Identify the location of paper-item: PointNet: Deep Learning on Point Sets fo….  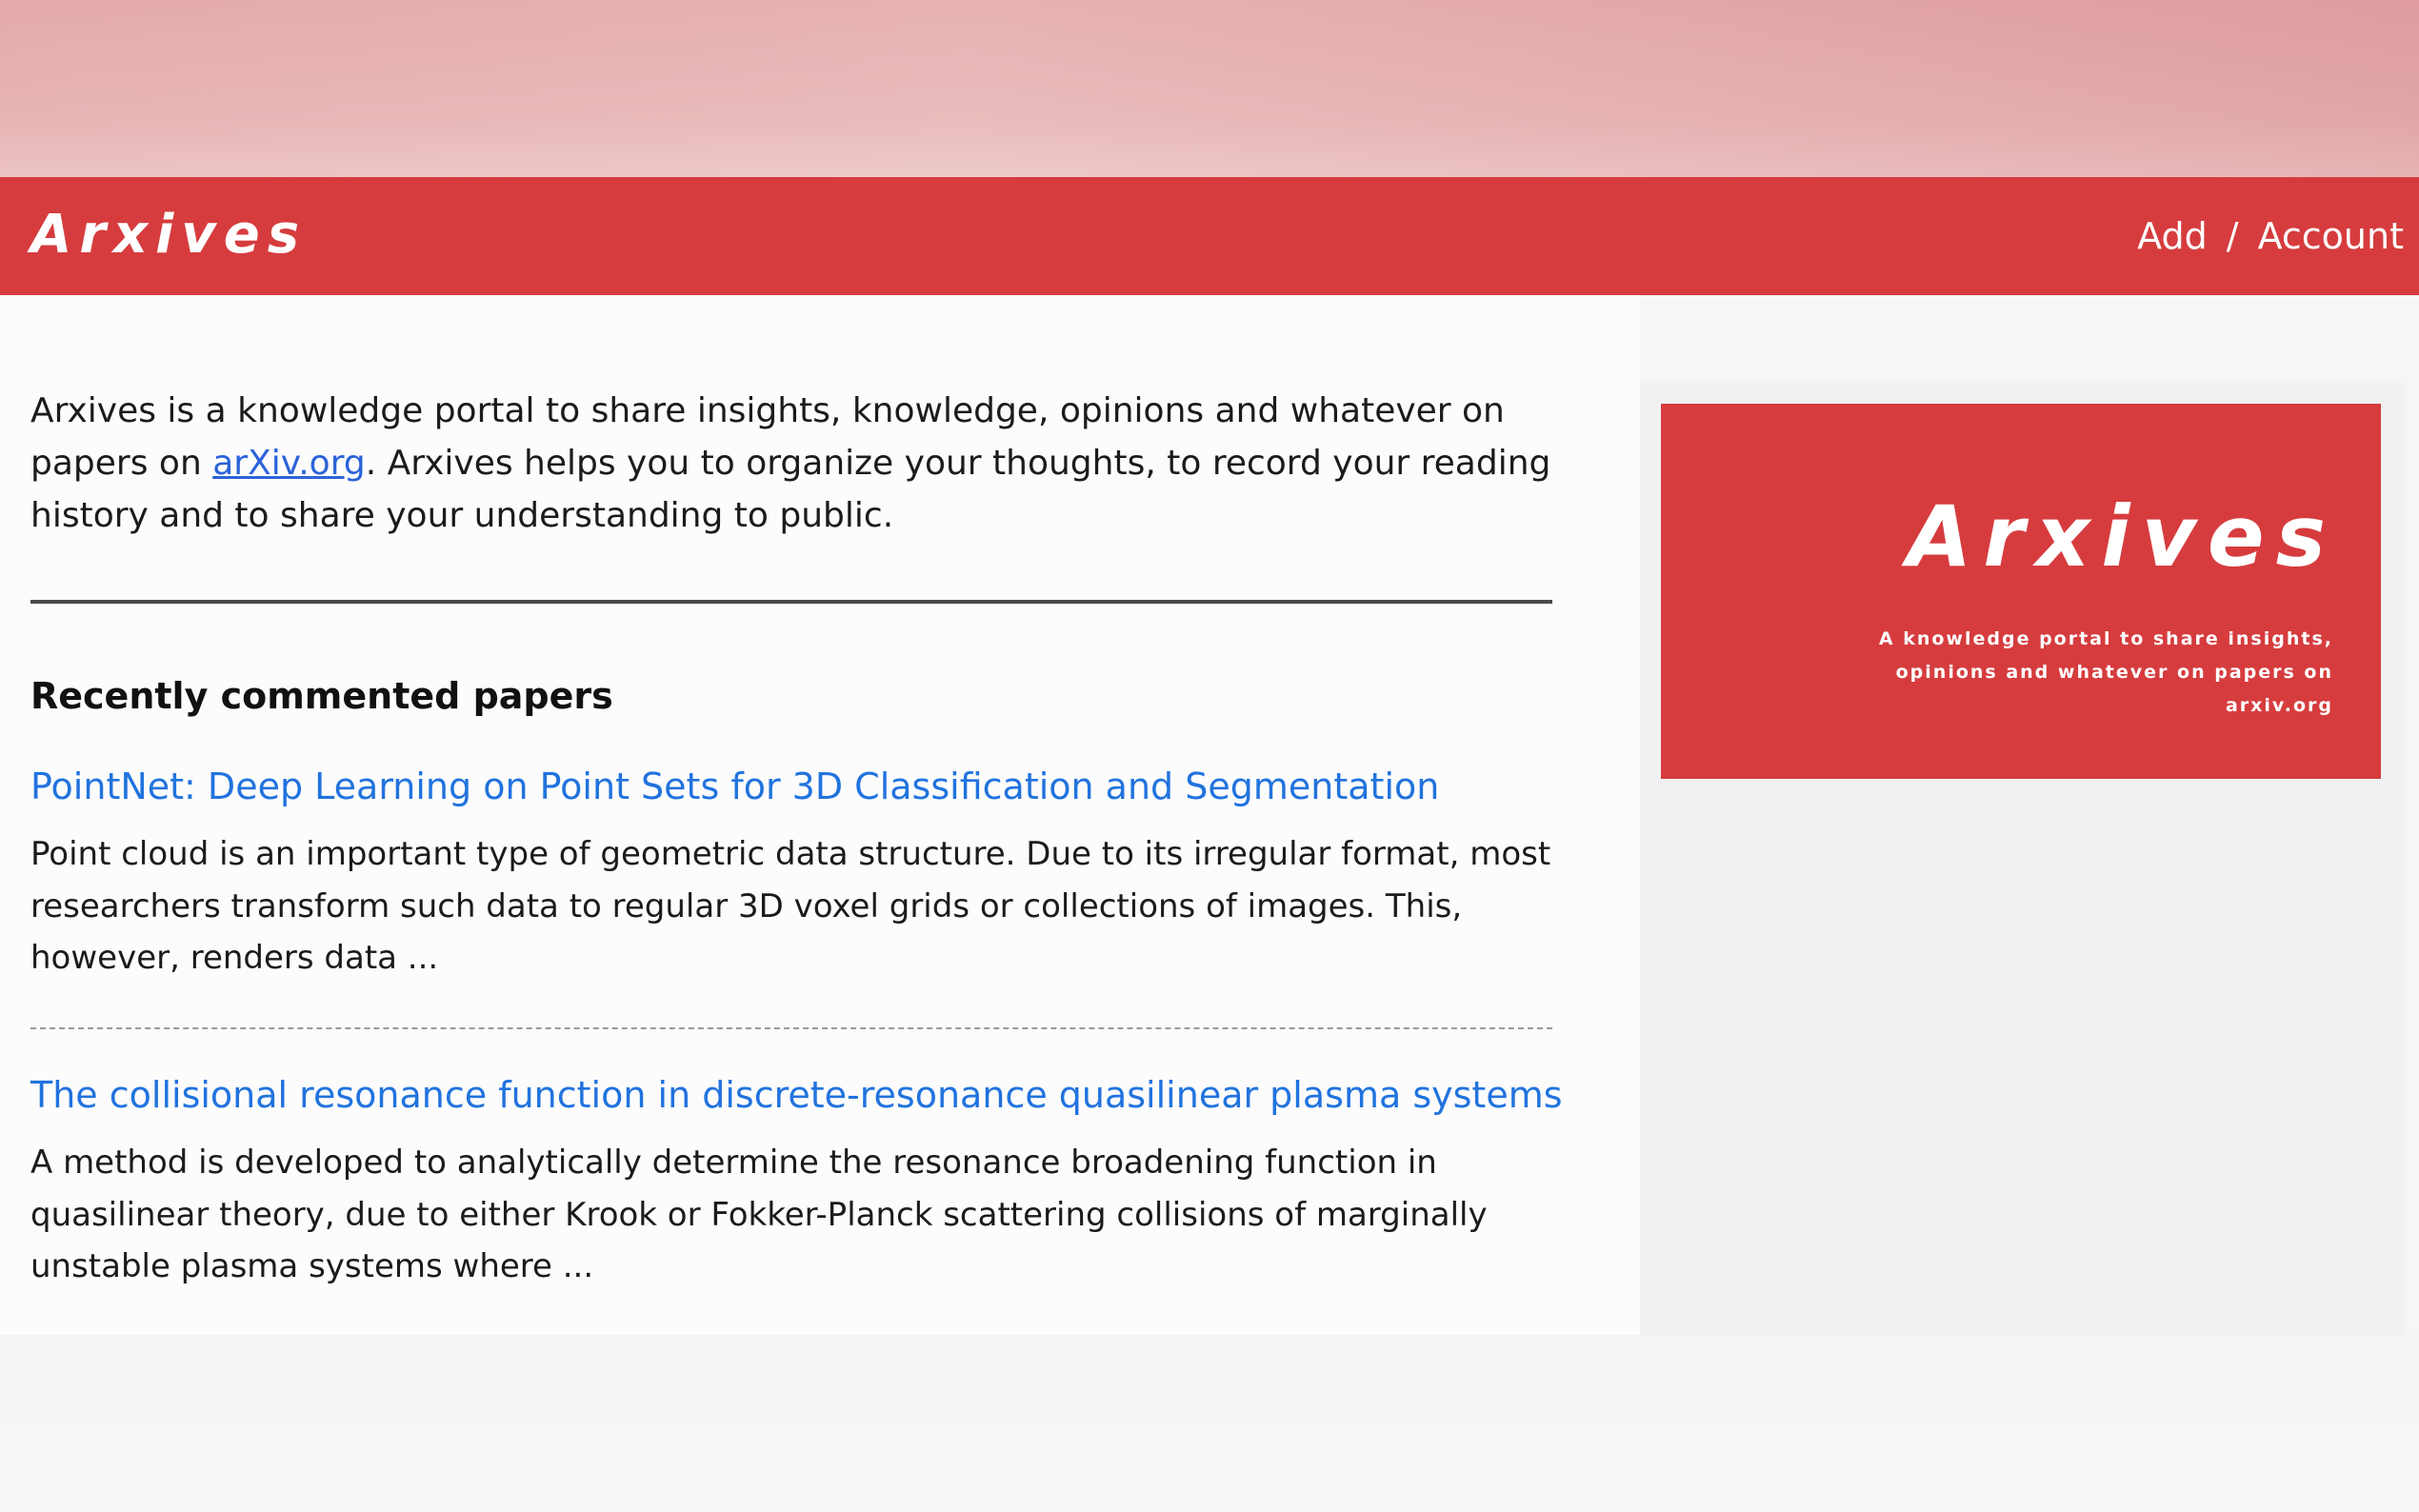
(792, 872).